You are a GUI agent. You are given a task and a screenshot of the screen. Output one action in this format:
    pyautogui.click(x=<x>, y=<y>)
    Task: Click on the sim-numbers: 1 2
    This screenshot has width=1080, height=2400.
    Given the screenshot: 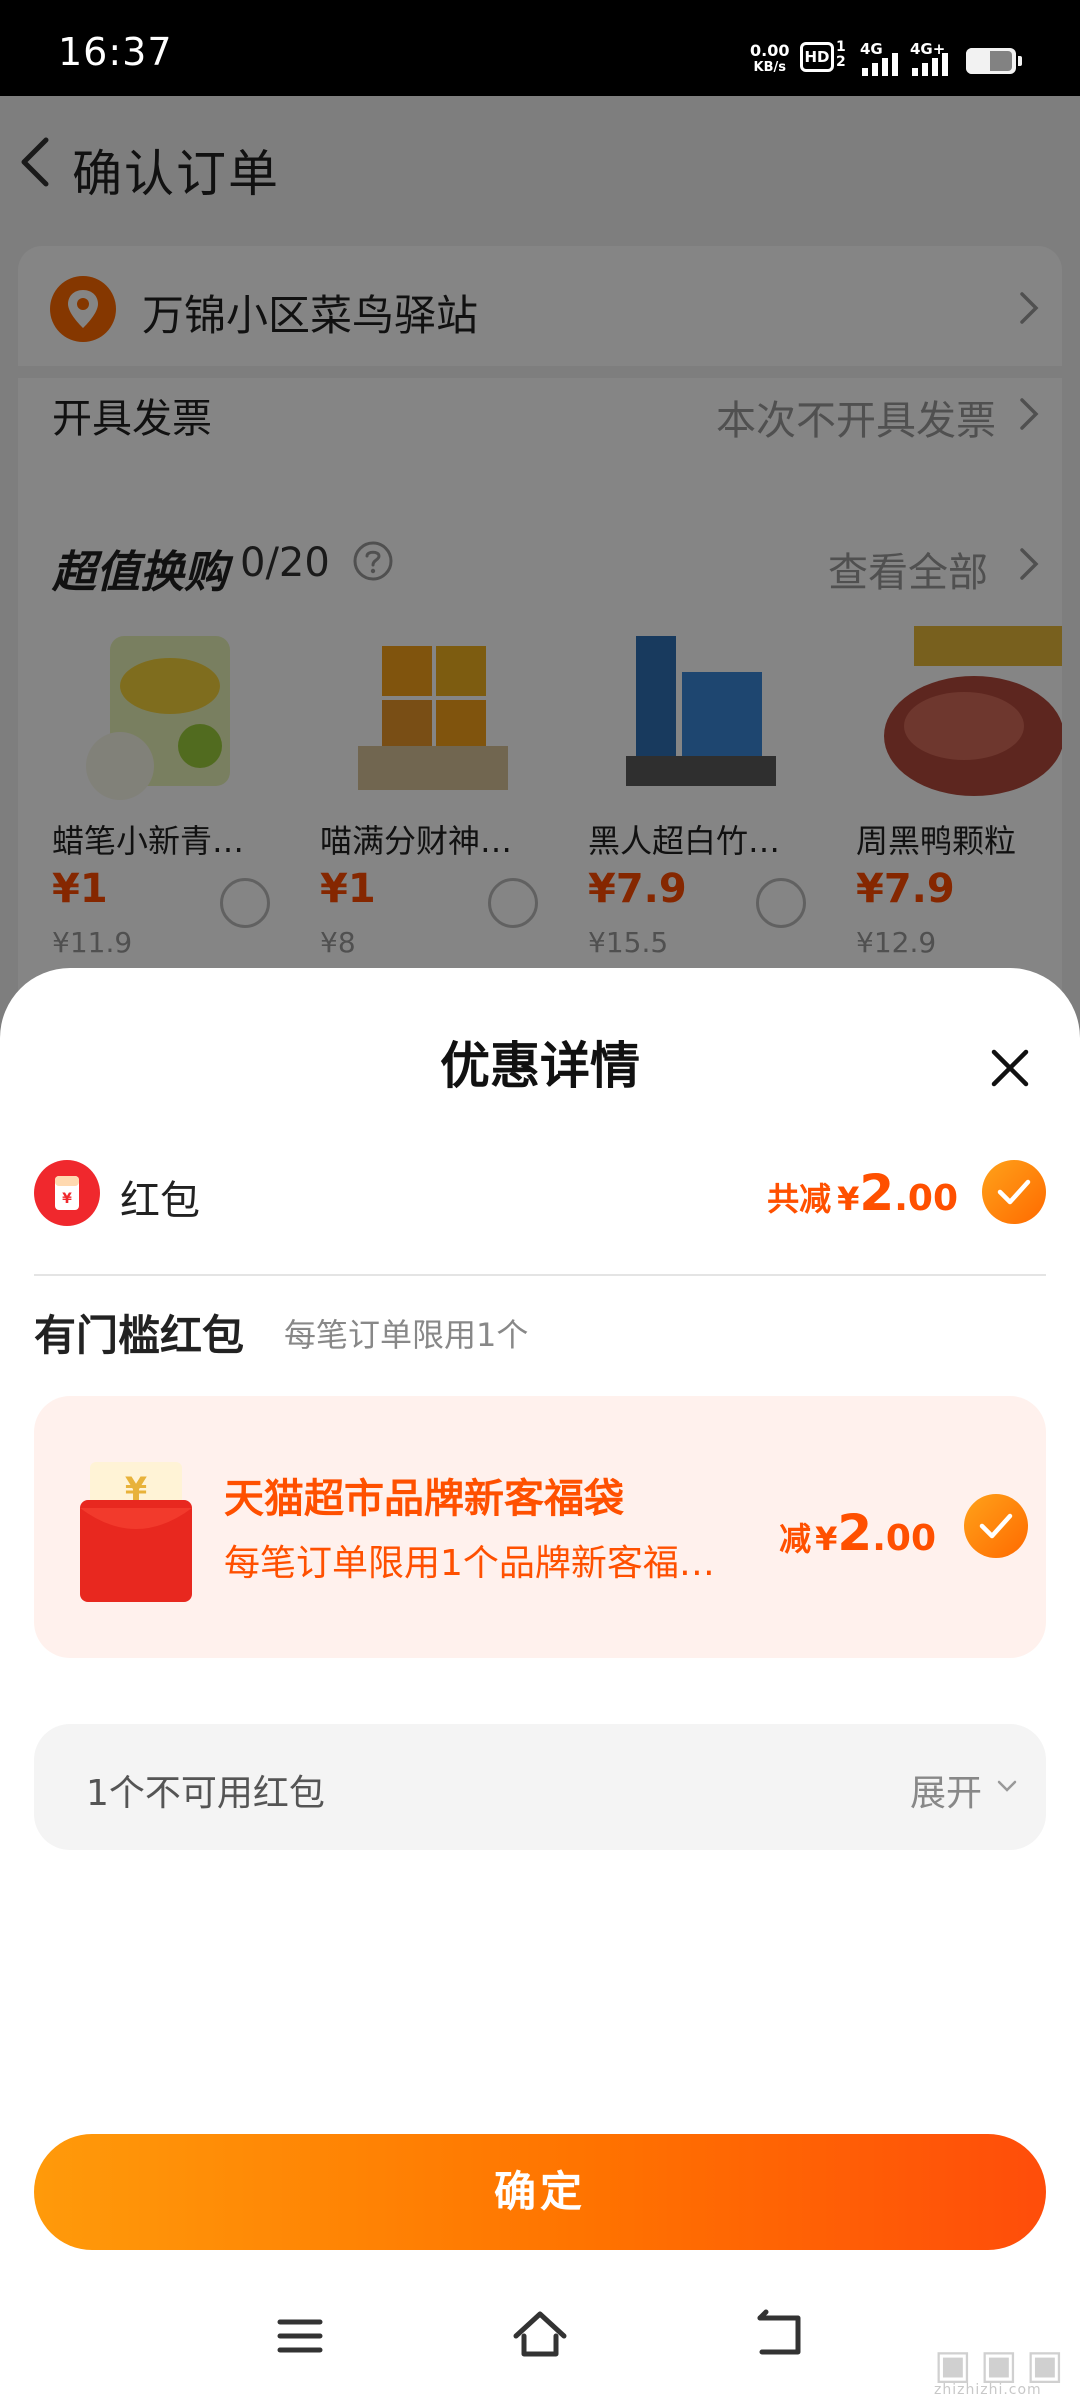 What is the action you would take?
    pyautogui.click(x=841, y=54)
    